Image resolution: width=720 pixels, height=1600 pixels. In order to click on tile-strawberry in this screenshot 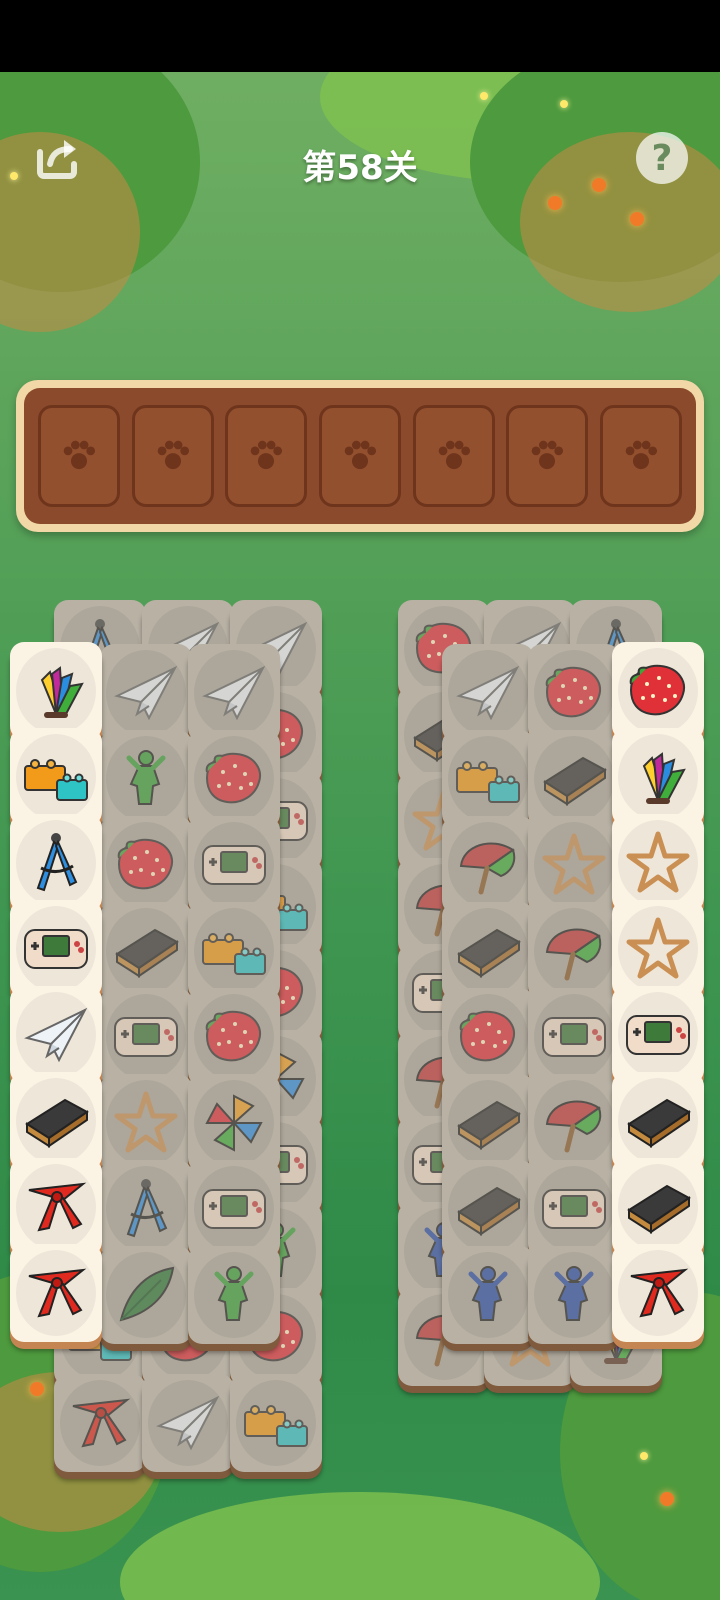, I will do `click(658, 691)`.